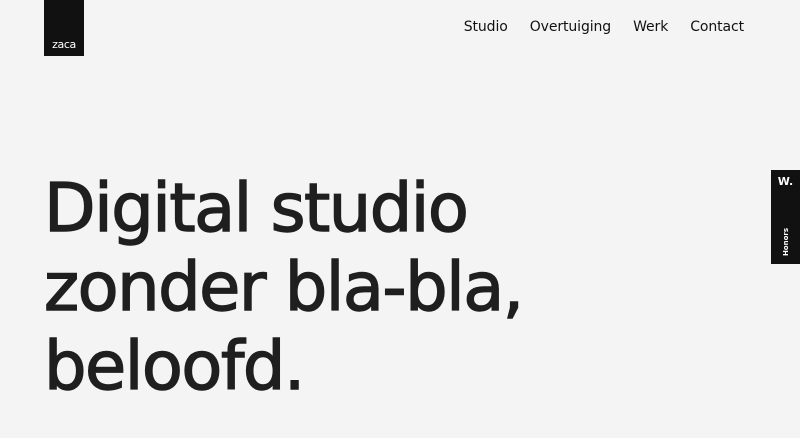 This screenshot has height=438, width=800. I want to click on hero-line-2: zonder bla-bla,, so click(283, 286).